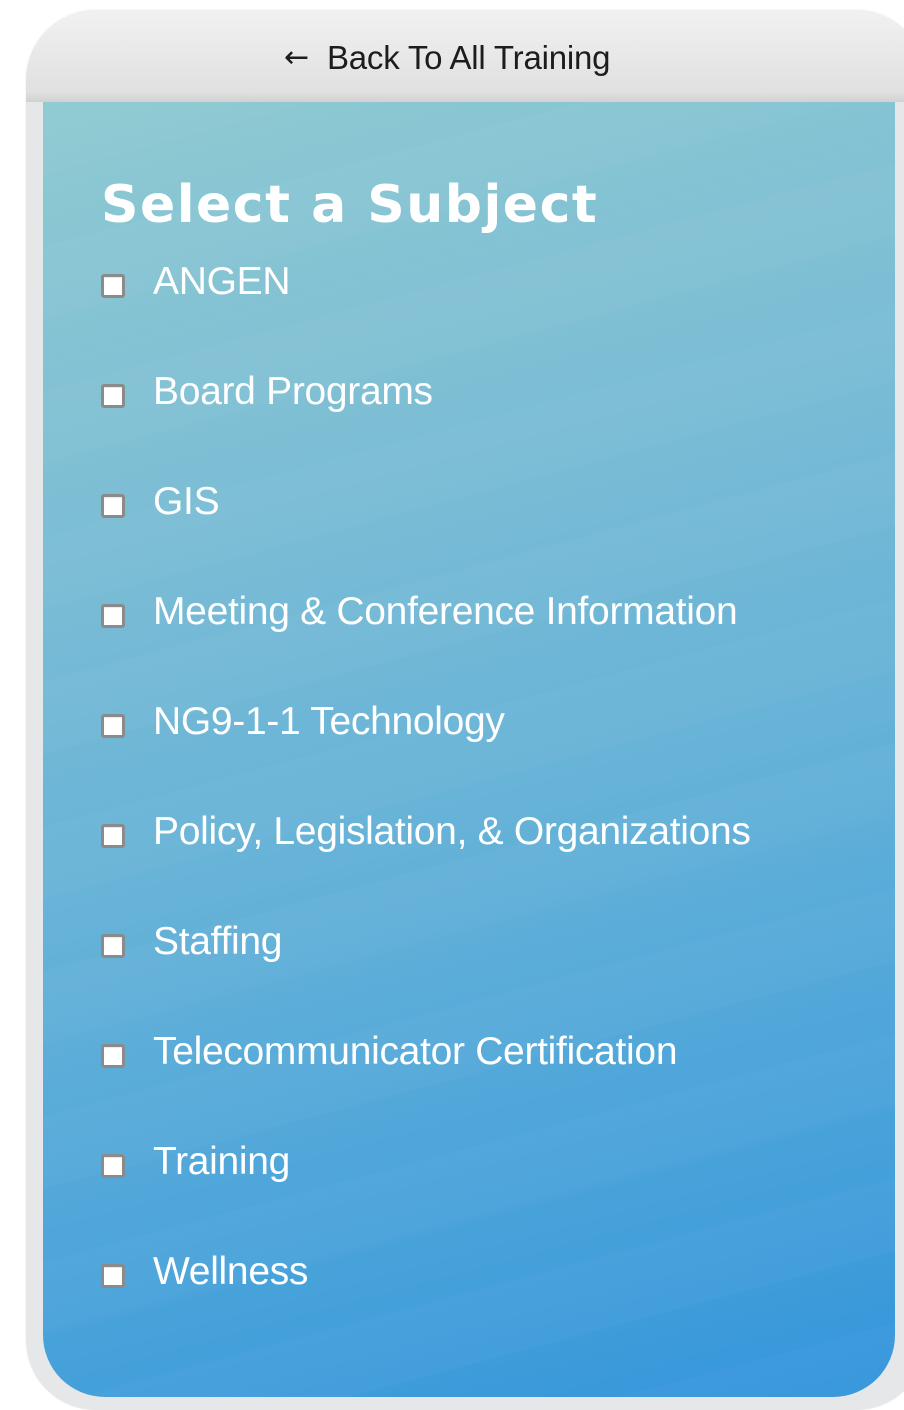 The width and height of the screenshot is (904, 1410). Describe the element at coordinates (222, 281) in the screenshot. I see `subject-label: ANGEN` at that location.